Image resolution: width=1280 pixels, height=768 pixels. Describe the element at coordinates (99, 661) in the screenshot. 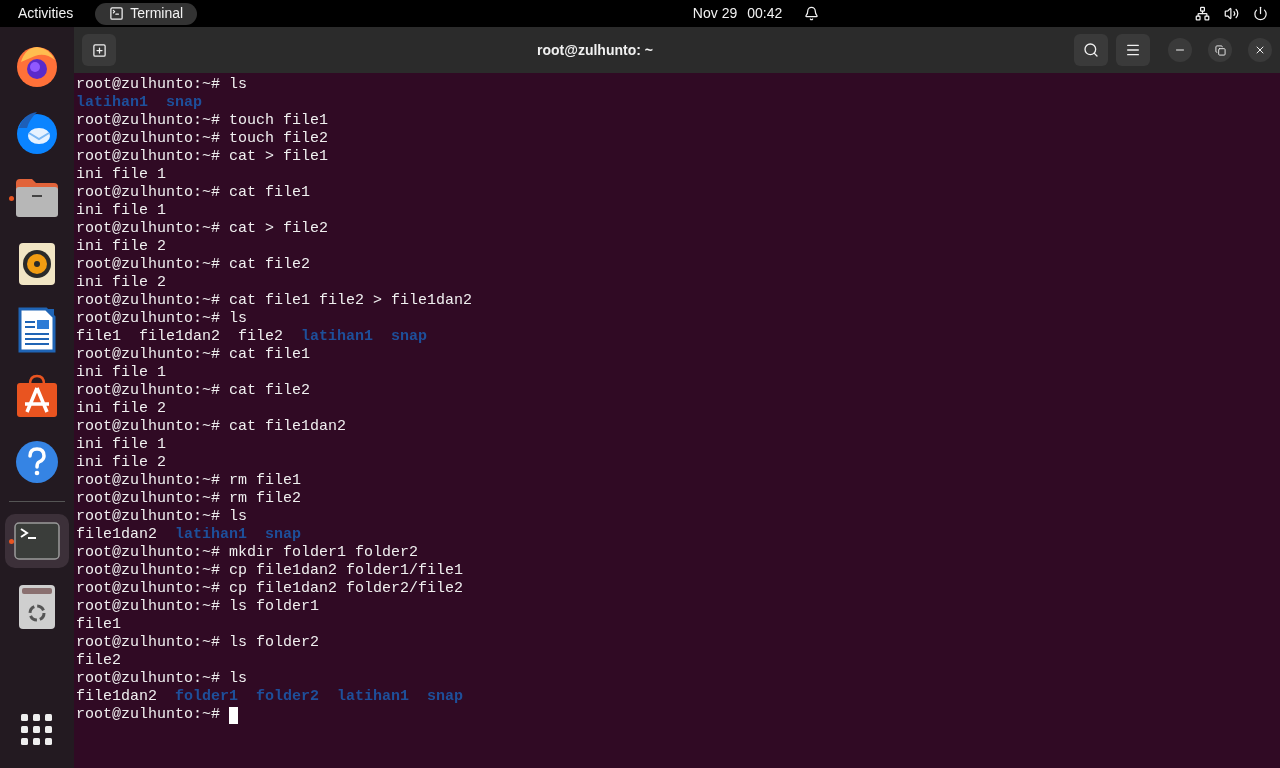

I see `output-text: file2` at that location.